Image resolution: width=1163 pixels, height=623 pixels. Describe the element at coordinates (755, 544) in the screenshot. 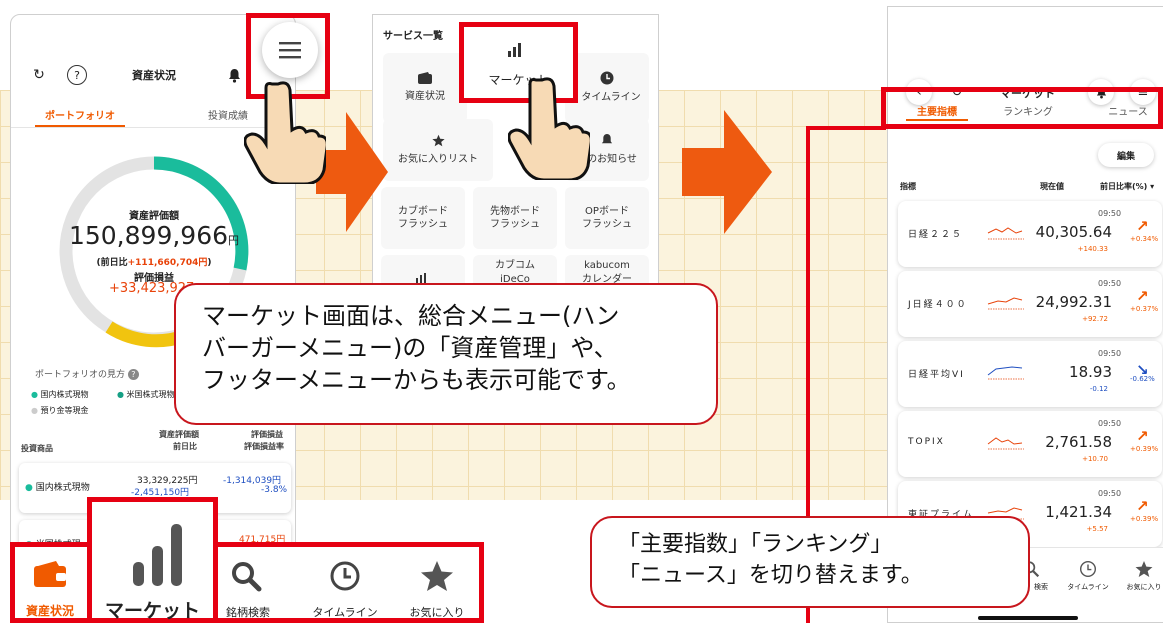

I see `callout-line: 「主要指数」「ランキング」` at that location.